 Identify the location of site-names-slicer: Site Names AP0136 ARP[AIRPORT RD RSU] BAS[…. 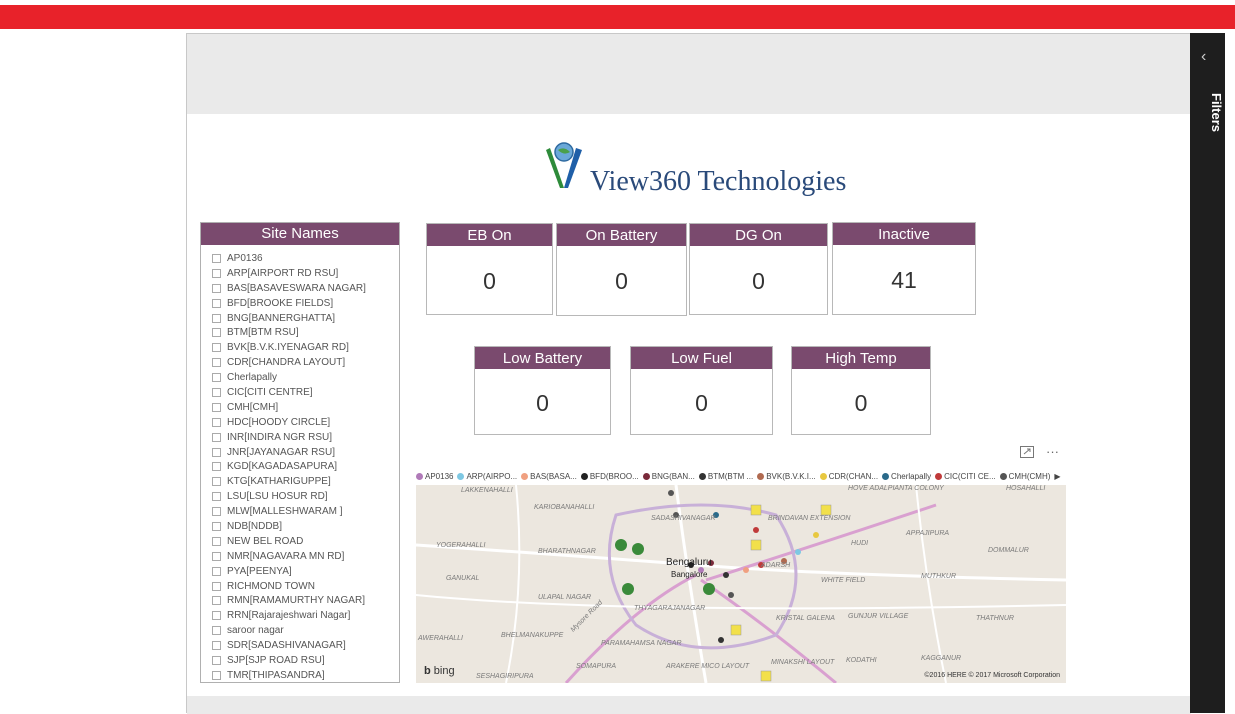
(300, 452).